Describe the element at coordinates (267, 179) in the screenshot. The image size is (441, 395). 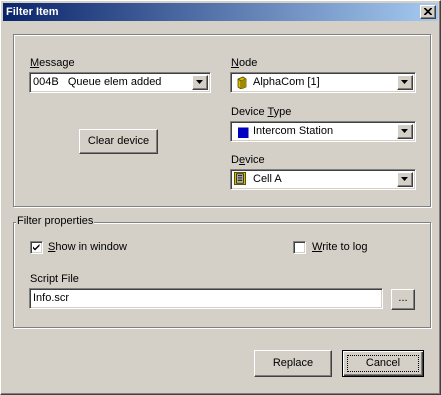
I see `device-select-value: Cell A` at that location.